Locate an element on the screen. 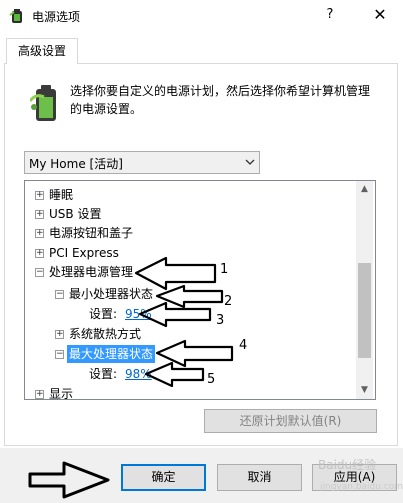 Image resolution: width=403 pixels, height=503 pixels. tree-item-label: 电源按钮和盖子 is located at coordinates (91, 233).